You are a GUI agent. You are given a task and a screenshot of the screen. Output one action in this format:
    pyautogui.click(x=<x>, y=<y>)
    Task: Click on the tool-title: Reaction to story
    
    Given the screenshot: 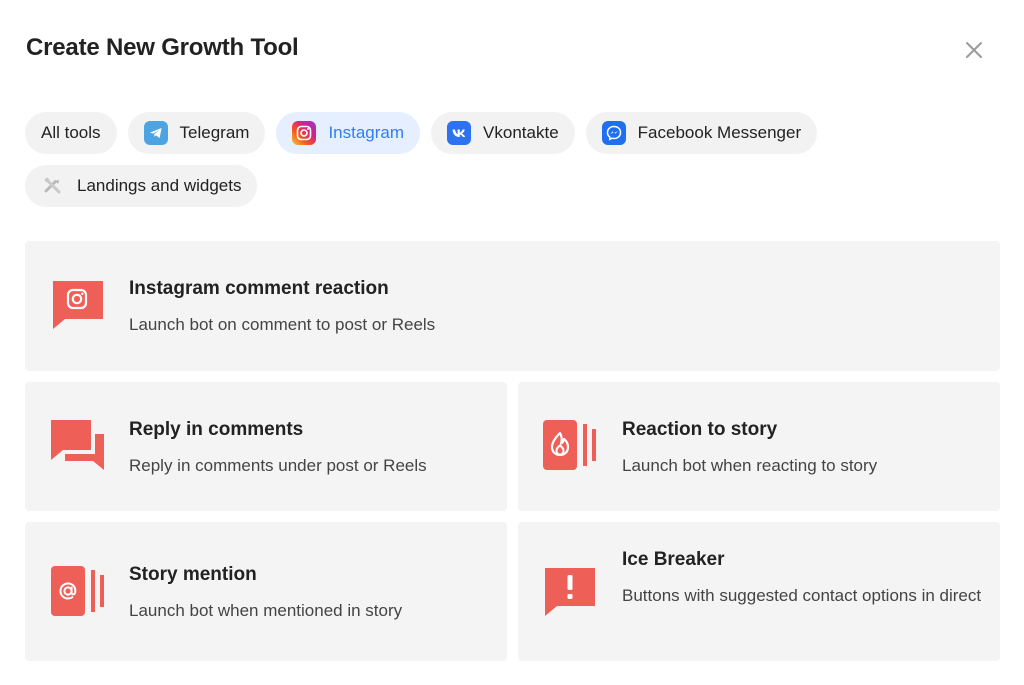 What is the action you would take?
    pyautogui.click(x=700, y=429)
    